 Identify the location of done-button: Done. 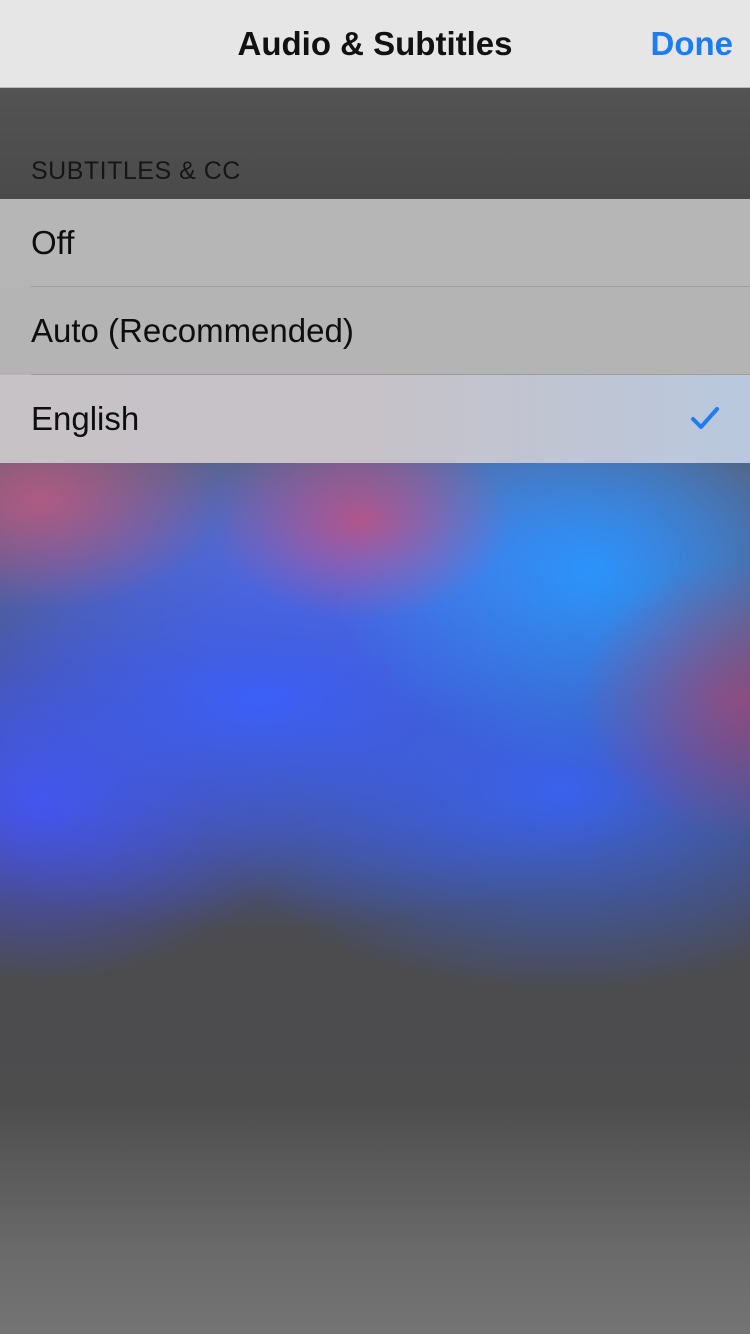
(692, 44).